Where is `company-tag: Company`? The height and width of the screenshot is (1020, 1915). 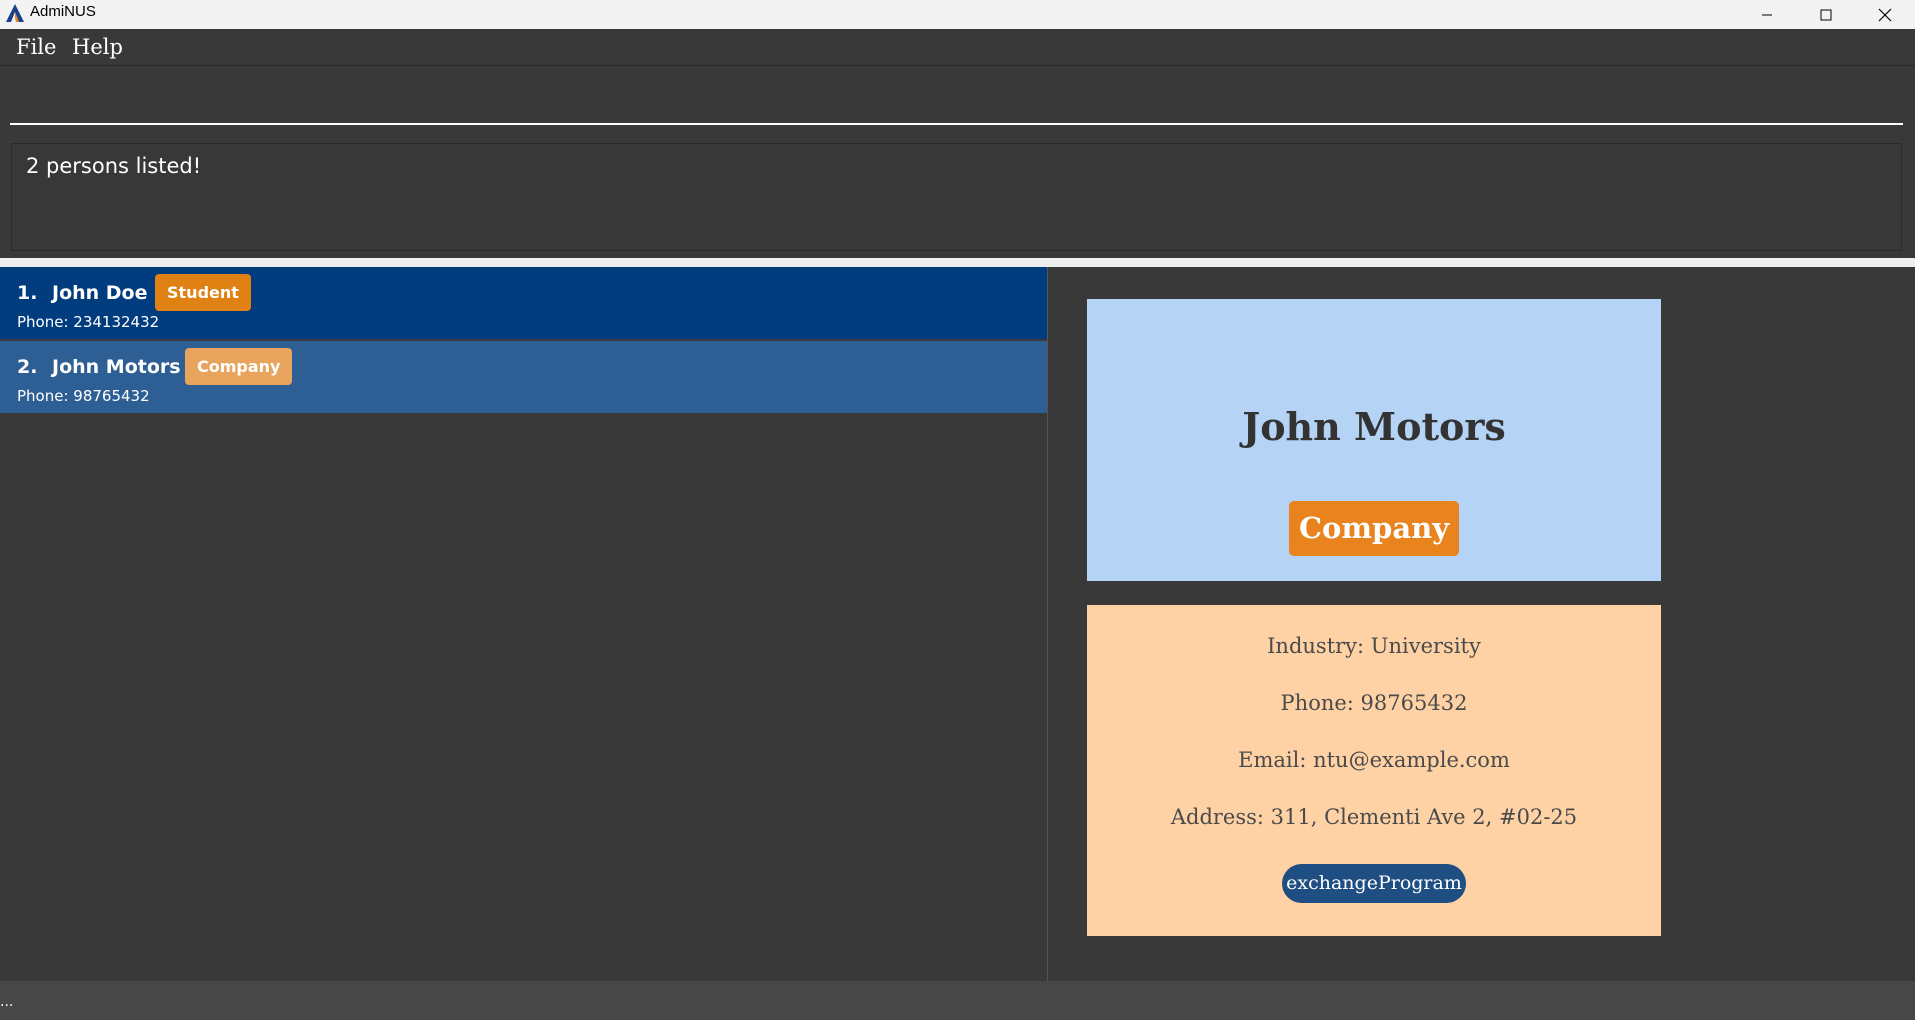 company-tag: Company is located at coordinates (239, 366).